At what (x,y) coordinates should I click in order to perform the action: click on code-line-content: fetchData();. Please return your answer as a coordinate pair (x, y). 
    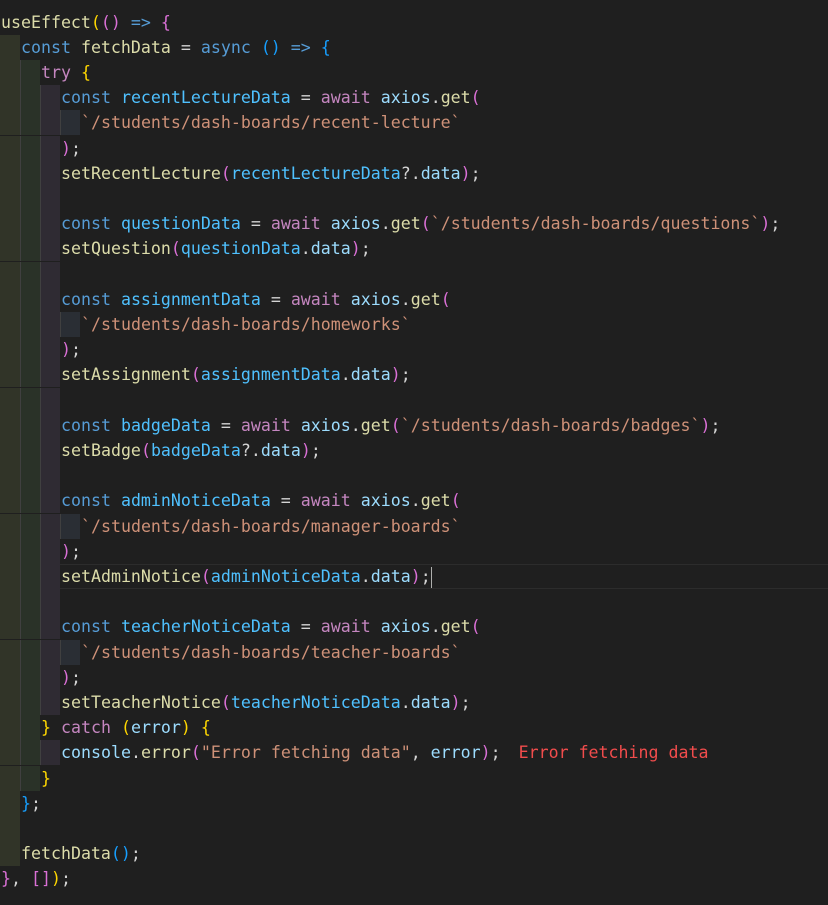
    Looking at the image, I should click on (81, 853).